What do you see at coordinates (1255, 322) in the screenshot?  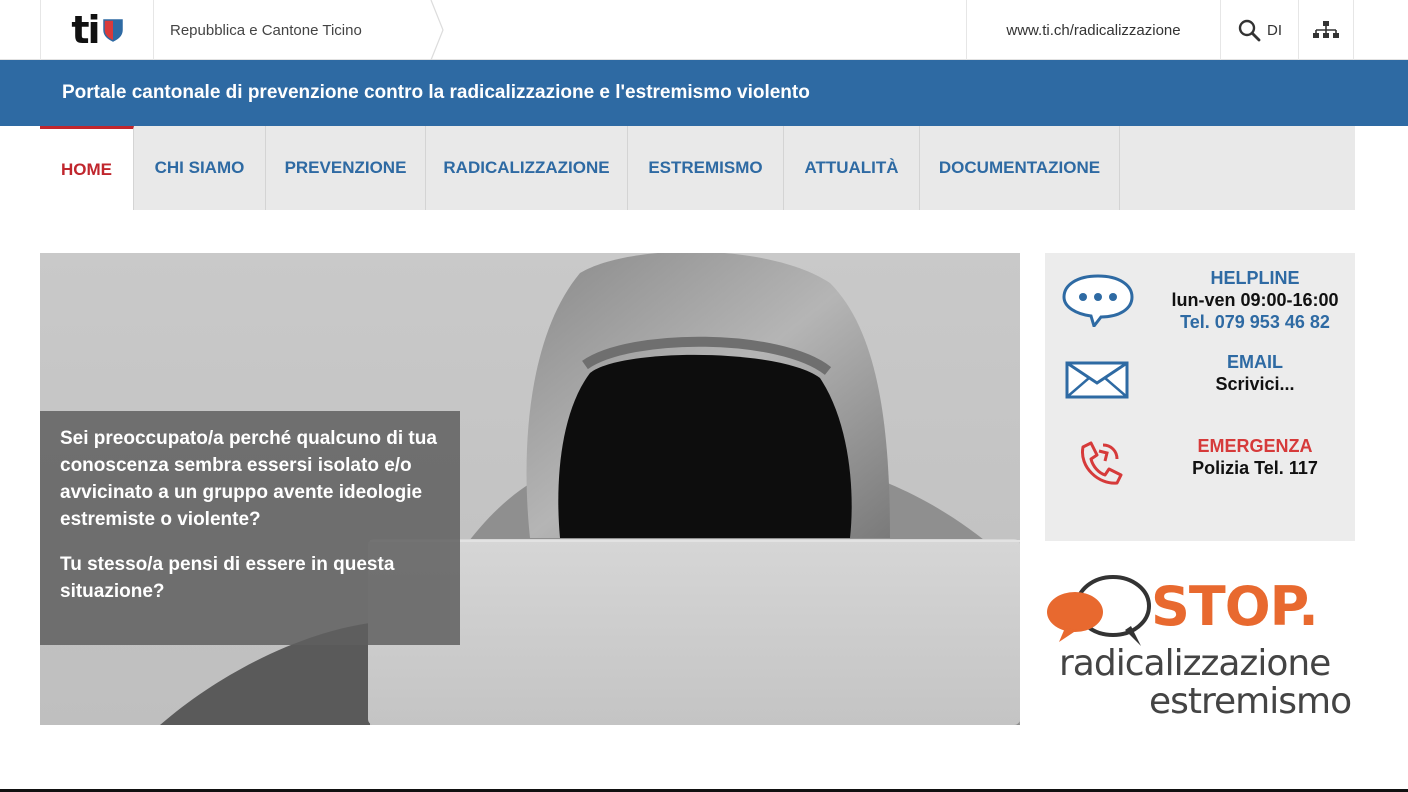 I see `helpline-phone: Tel. 079 953 46 82` at bounding box center [1255, 322].